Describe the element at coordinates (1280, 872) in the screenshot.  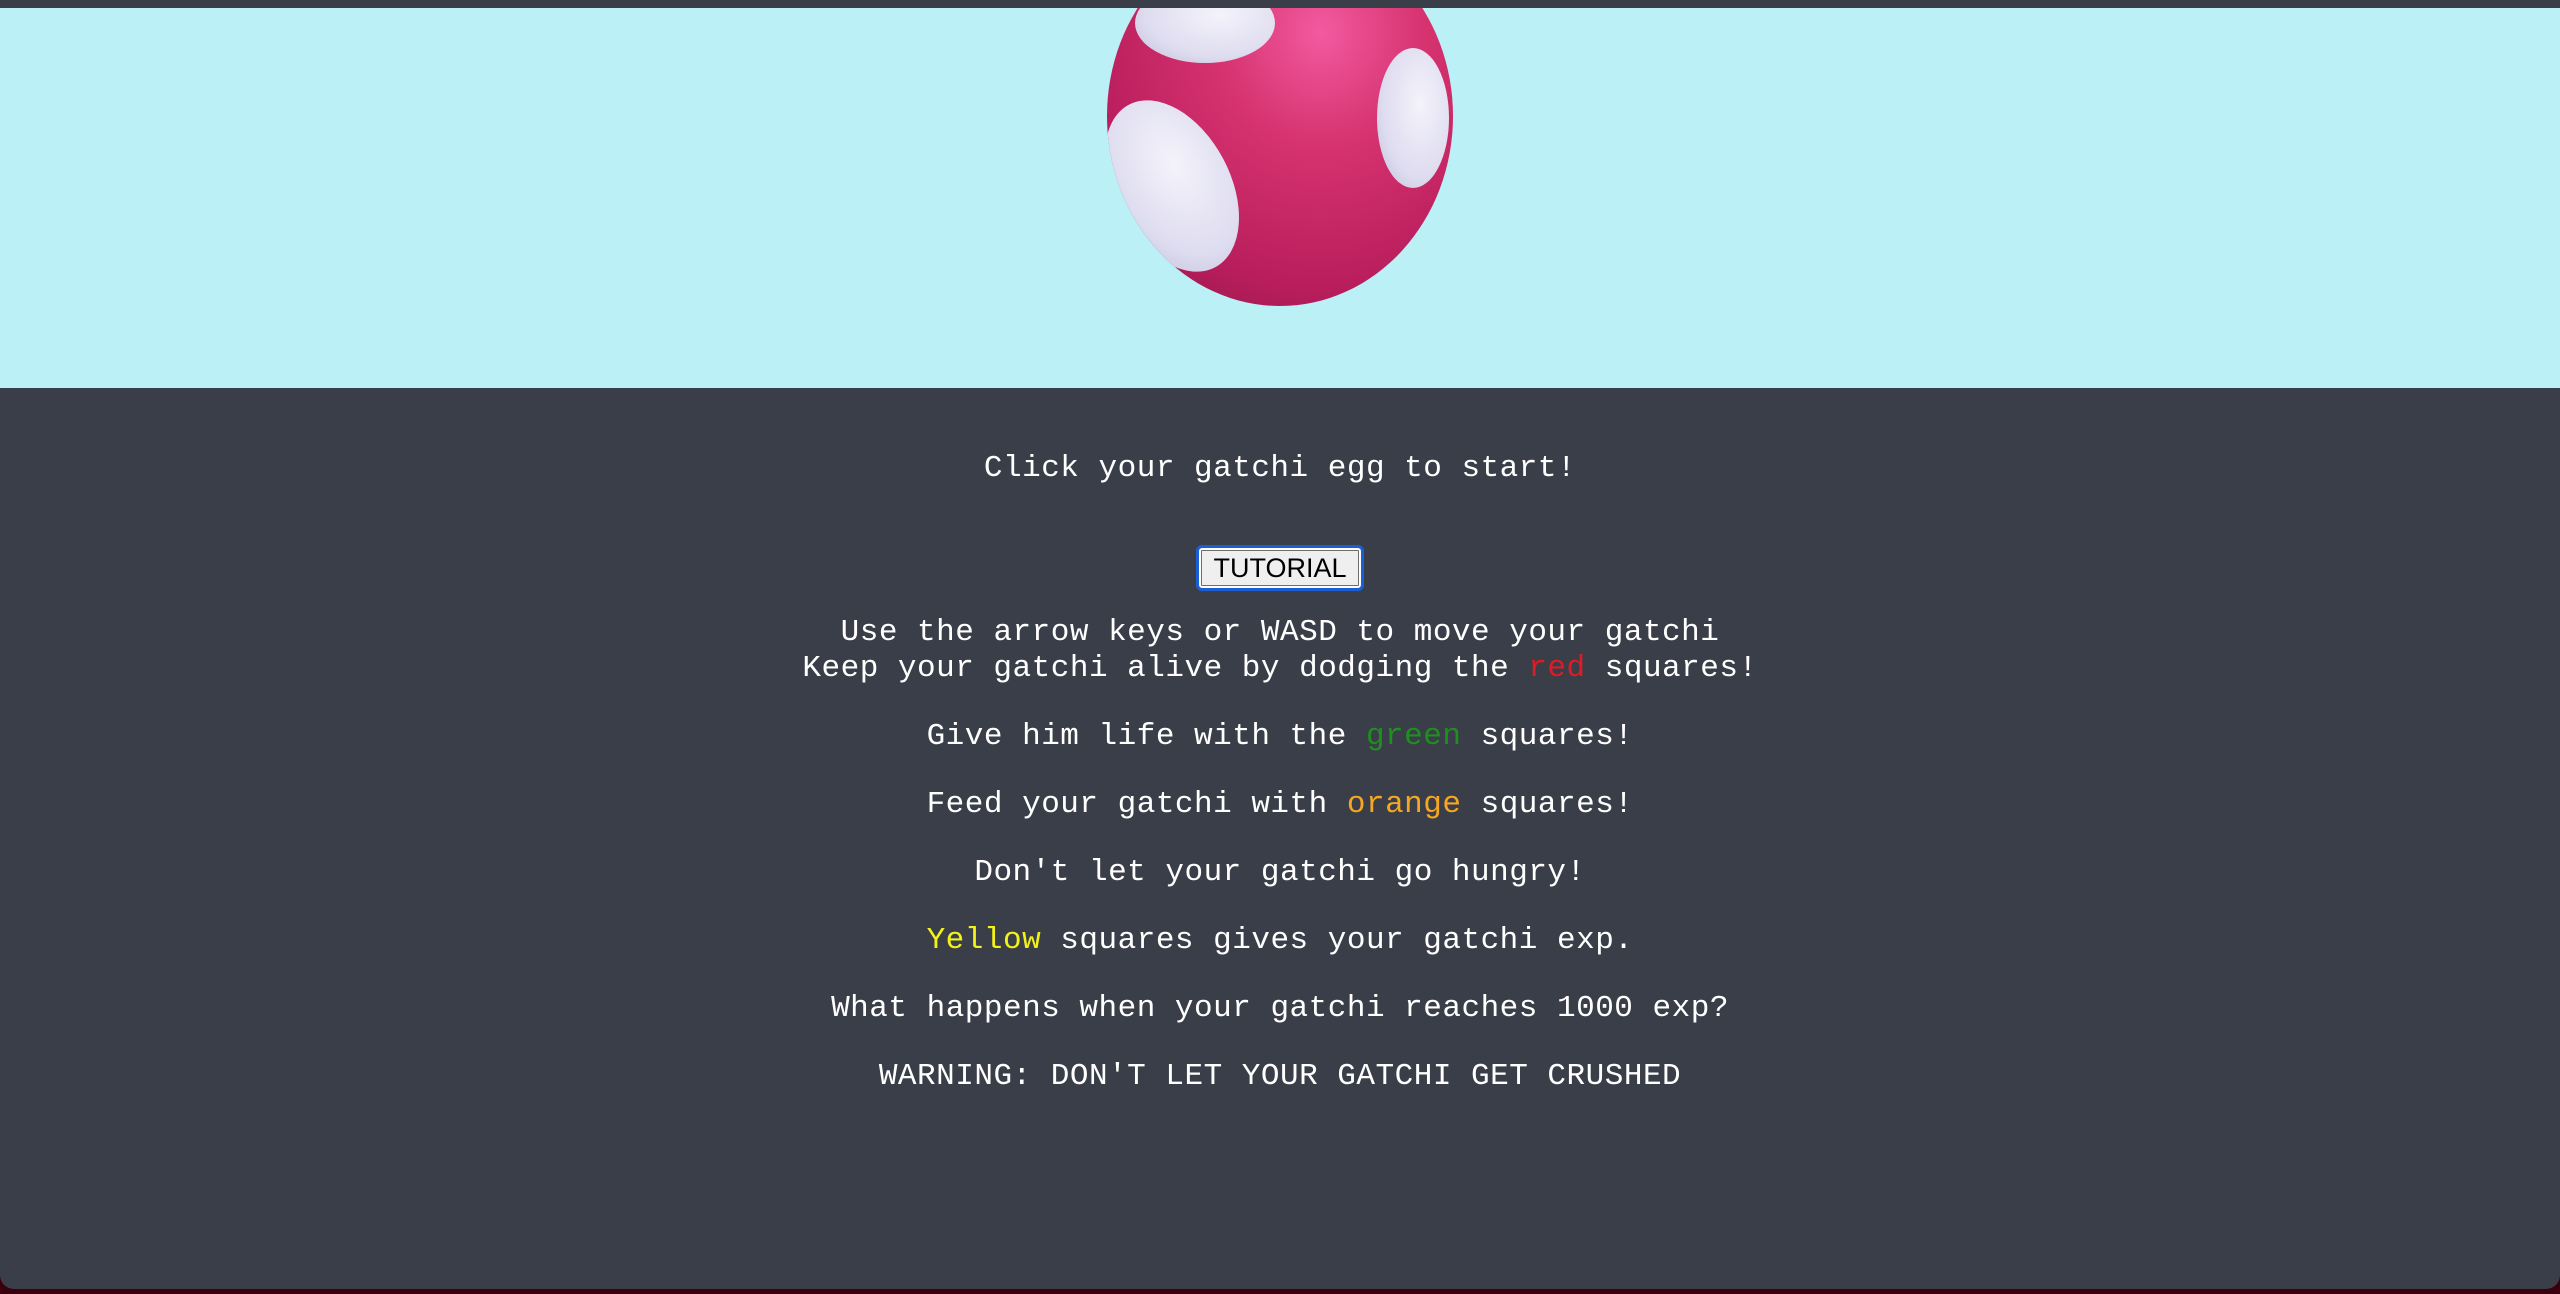
I see `tutorial-hungry-text: Don't let your gatchi go hungry!` at that location.